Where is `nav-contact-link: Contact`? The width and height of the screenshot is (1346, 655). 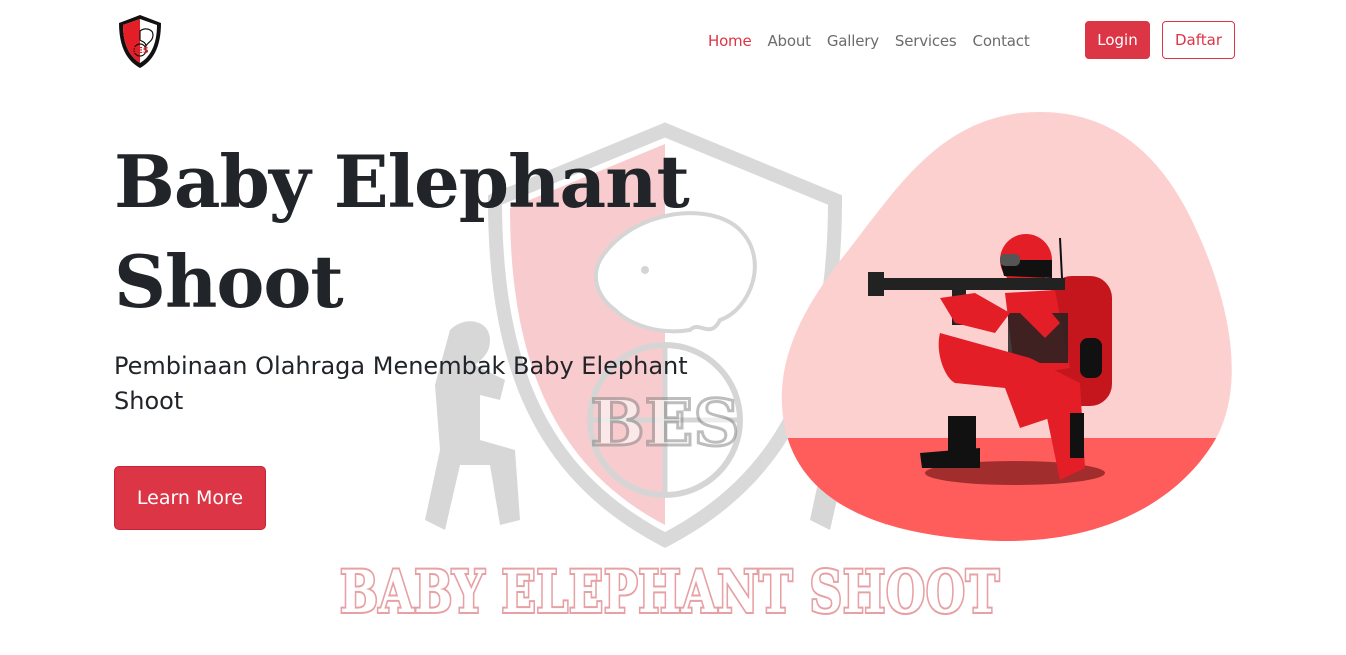 nav-contact-link: Contact is located at coordinates (1001, 41).